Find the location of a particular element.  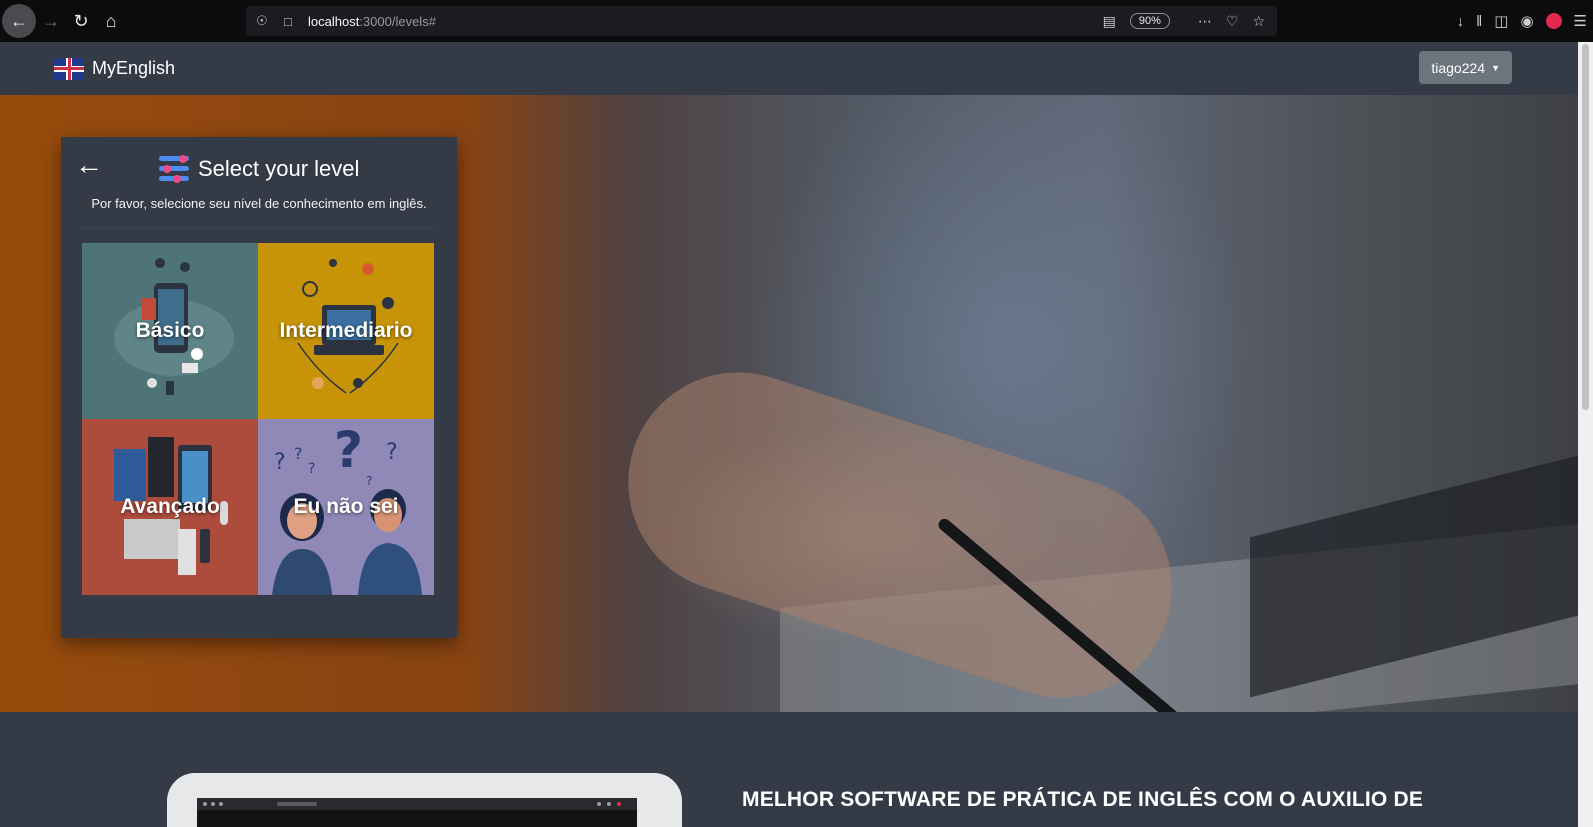

brand-name: MyEnglish is located at coordinates (133, 68).